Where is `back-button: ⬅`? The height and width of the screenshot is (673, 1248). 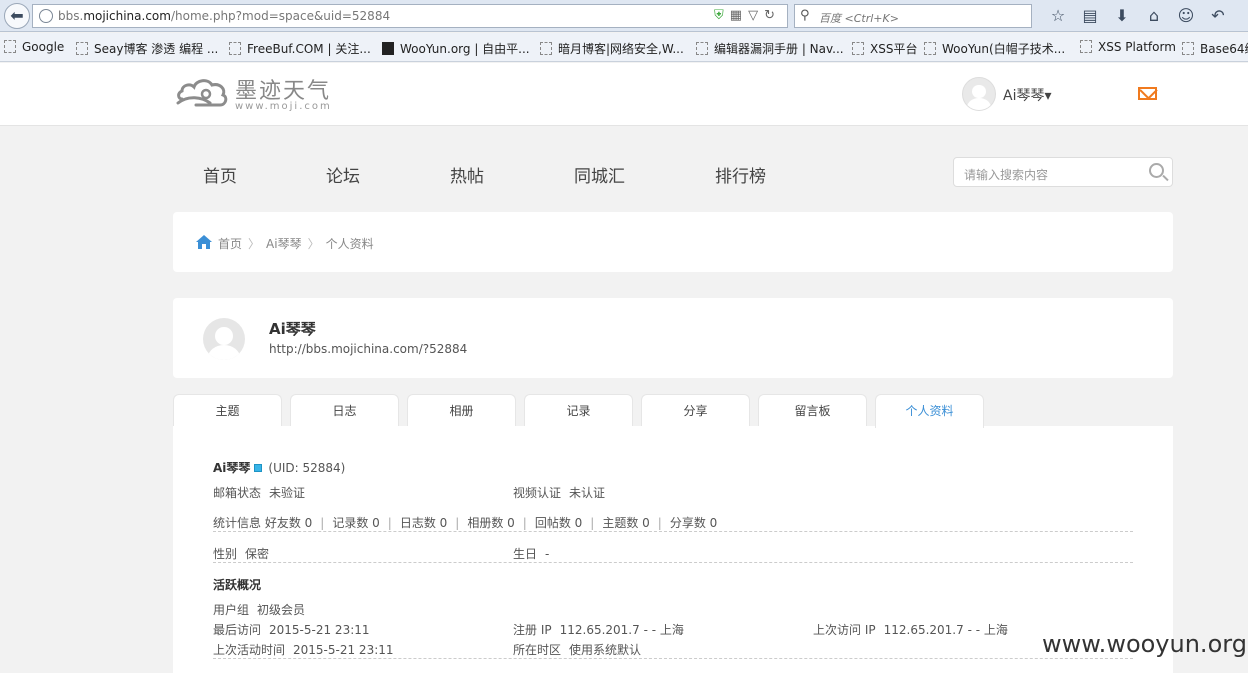
back-button: ⬅ is located at coordinates (17, 16).